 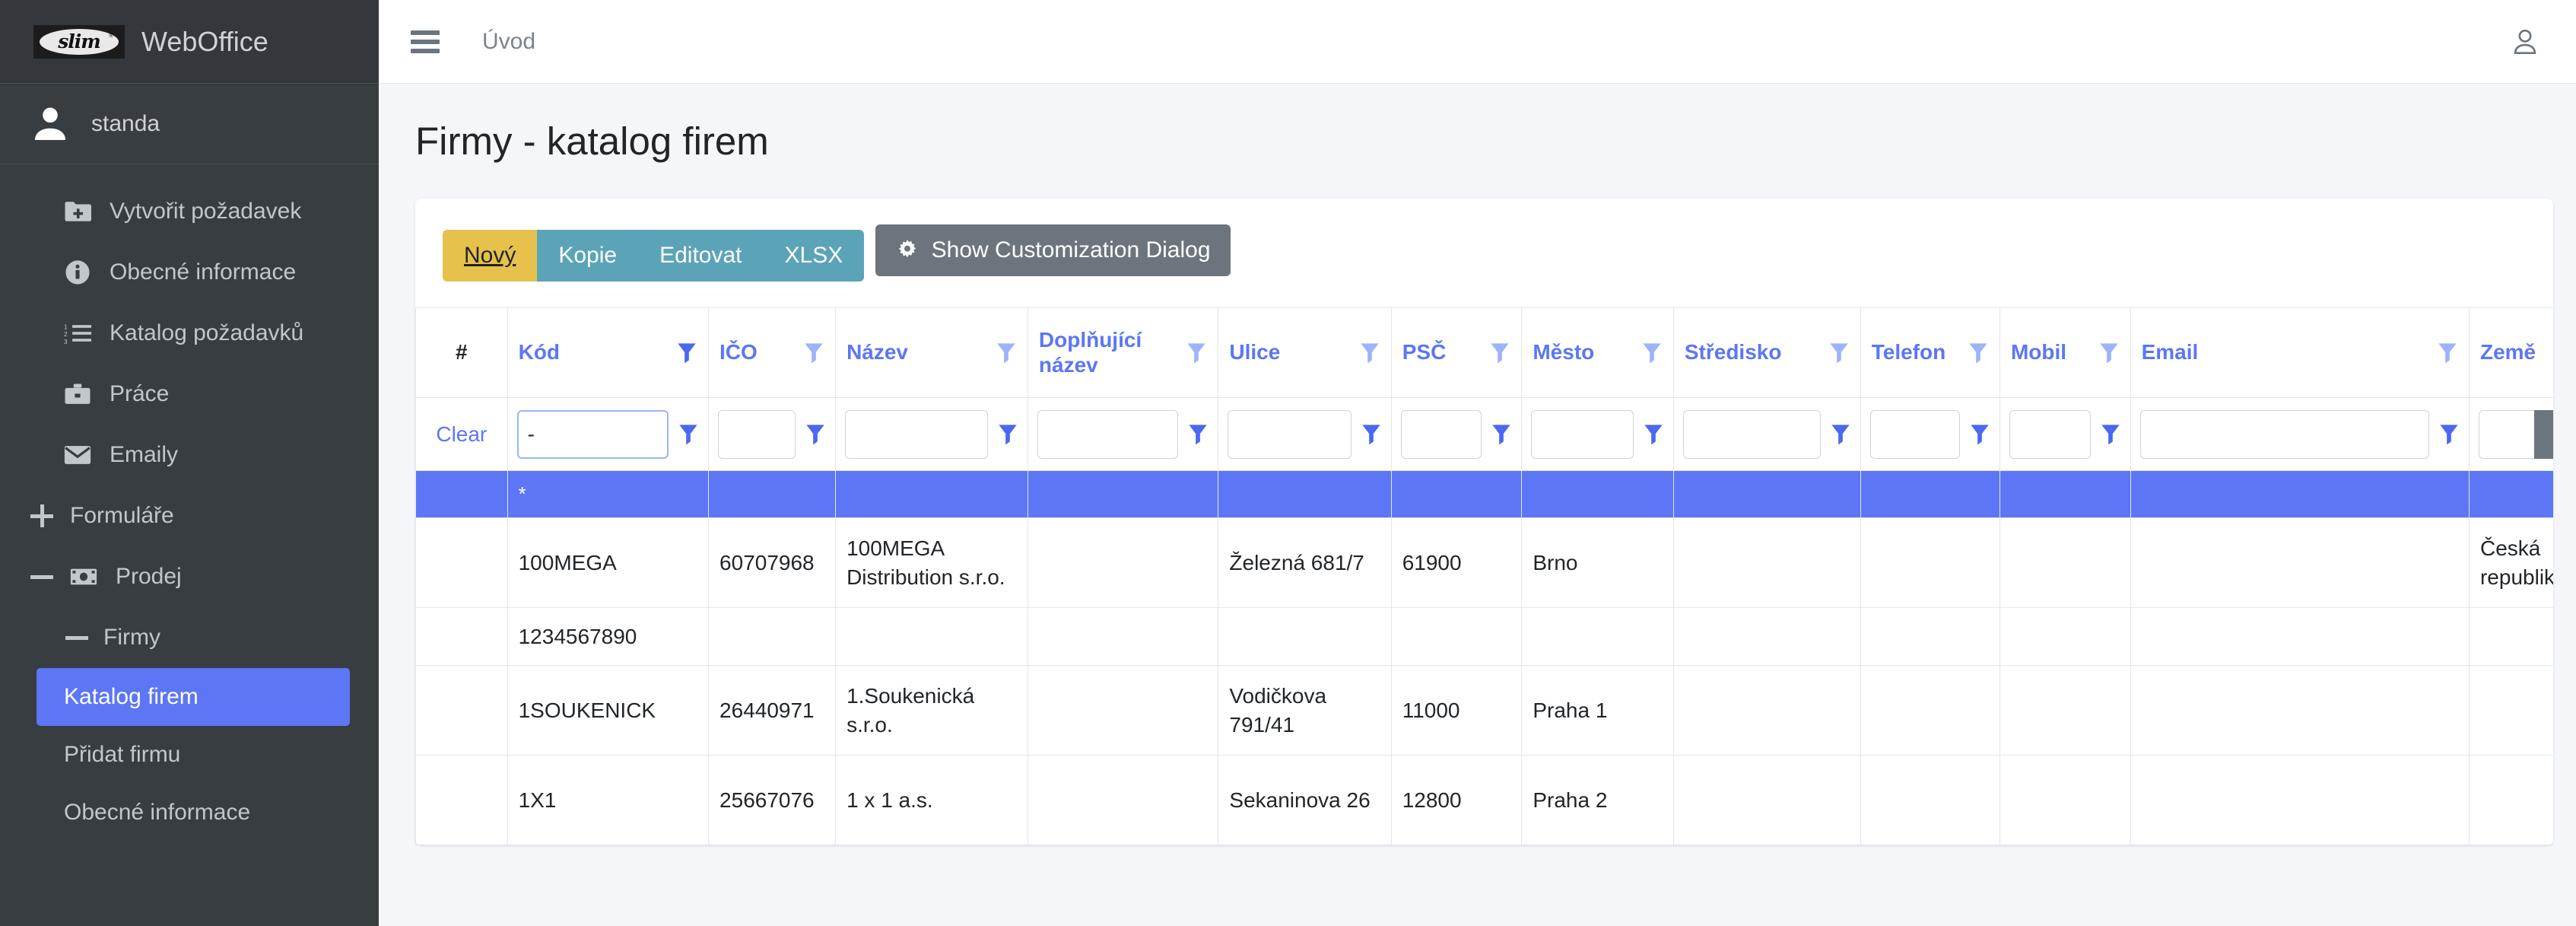 What do you see at coordinates (1597, 710) in the screenshot?
I see `cell-mesto: Praha 1` at bounding box center [1597, 710].